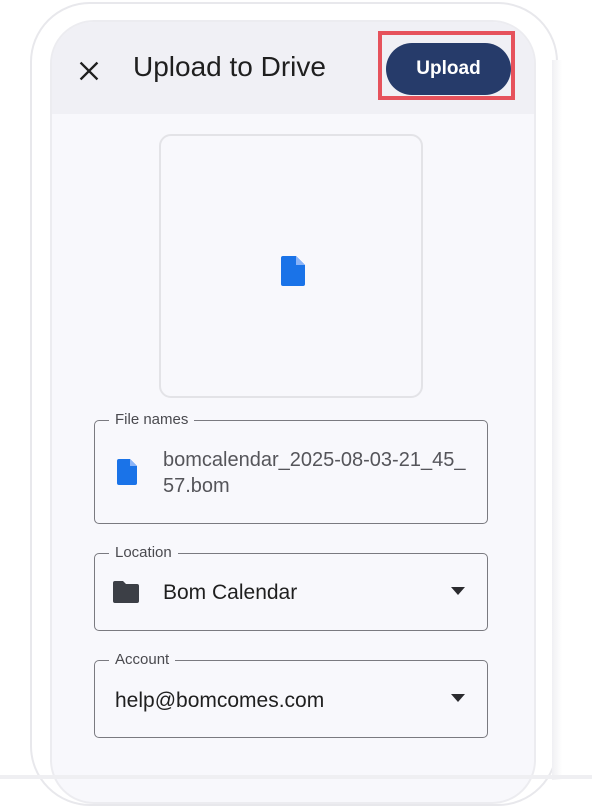 The height and width of the screenshot is (806, 592). What do you see at coordinates (296, 777) in the screenshot?
I see `bottom-divider` at bounding box center [296, 777].